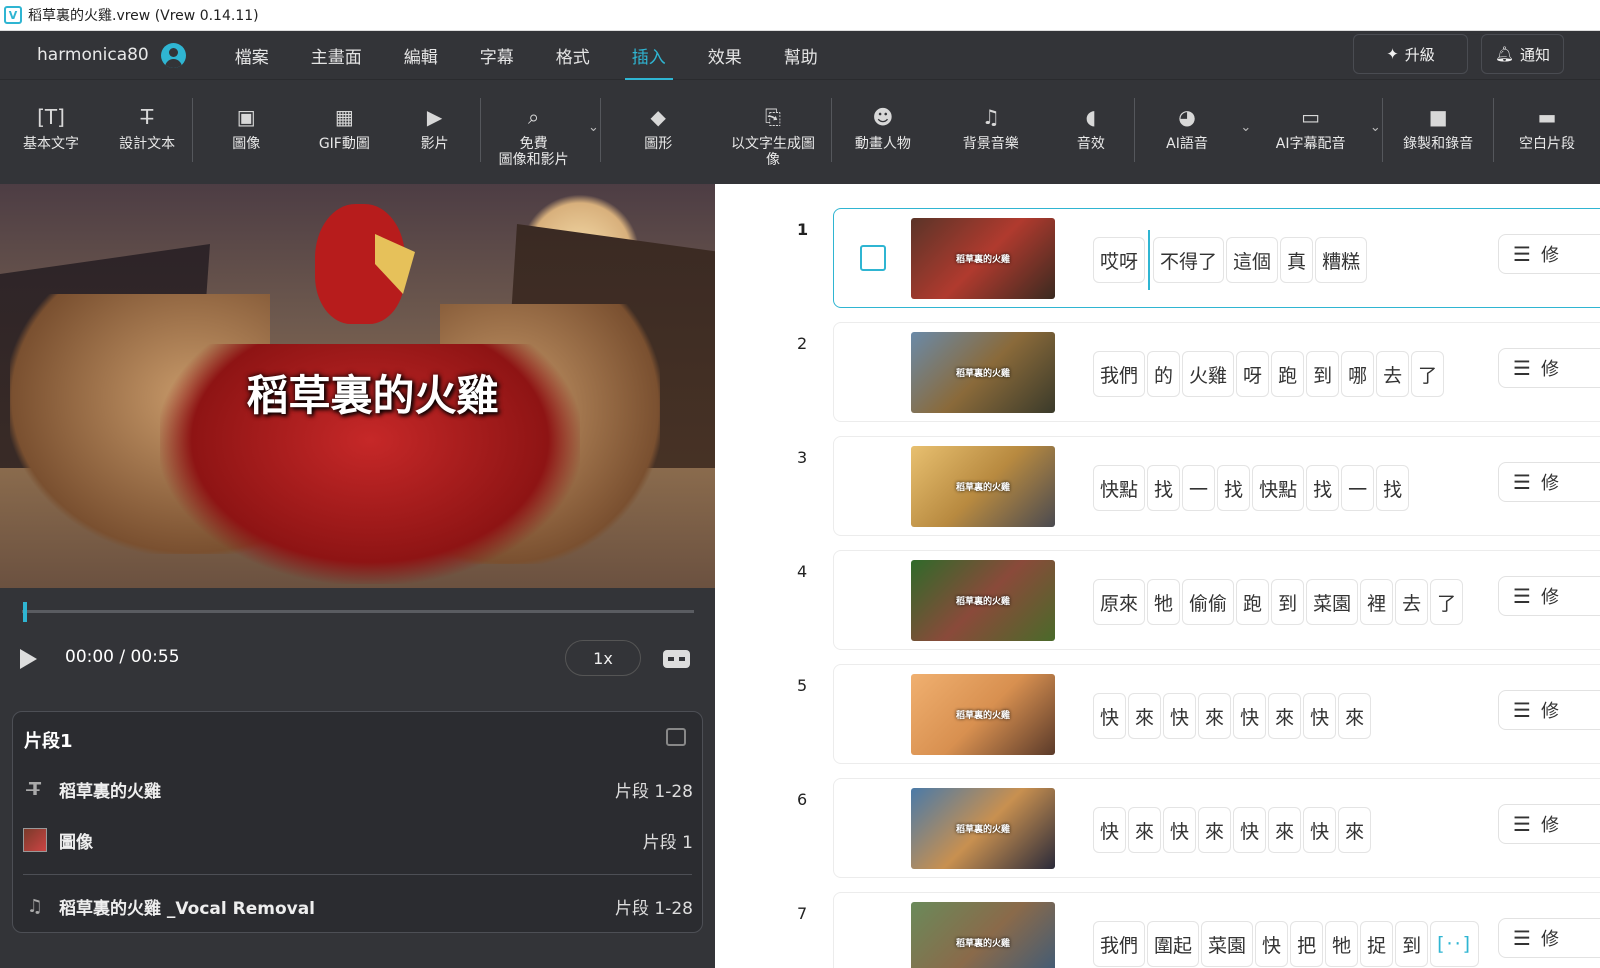  I want to click on segment-row: 稻草裏的火雞 原來牠偷偷跑到菜園裡去了 ☰ 修, so click(1216, 600).